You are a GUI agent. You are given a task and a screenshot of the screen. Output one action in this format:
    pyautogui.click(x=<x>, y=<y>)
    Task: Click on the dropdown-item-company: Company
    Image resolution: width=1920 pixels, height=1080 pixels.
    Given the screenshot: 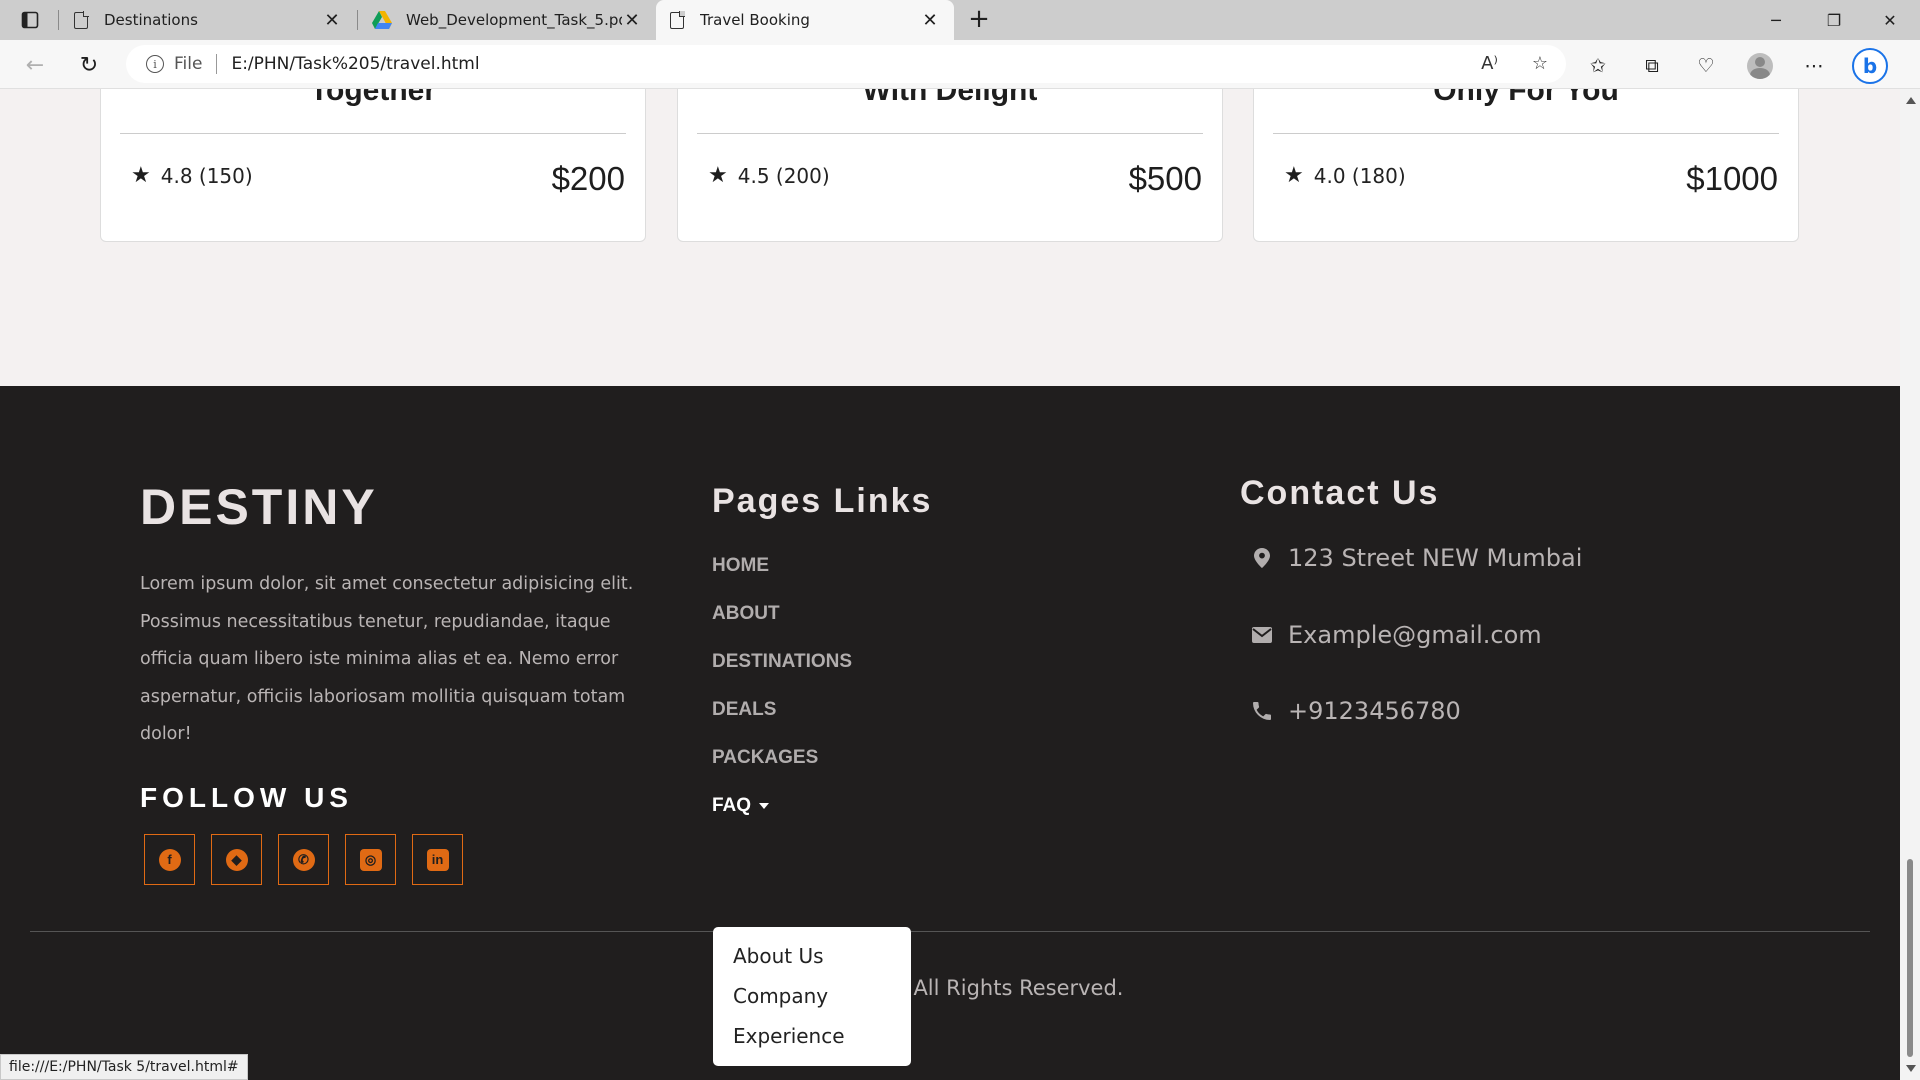 What is the action you would take?
    pyautogui.click(x=812, y=1001)
    